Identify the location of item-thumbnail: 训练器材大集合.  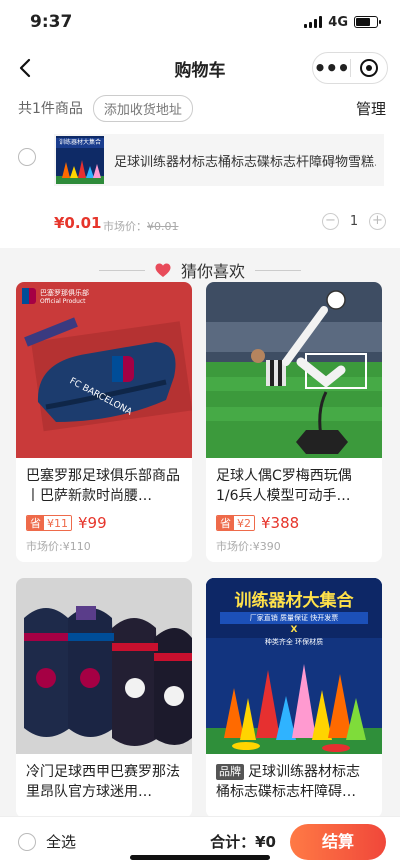
(80, 160).